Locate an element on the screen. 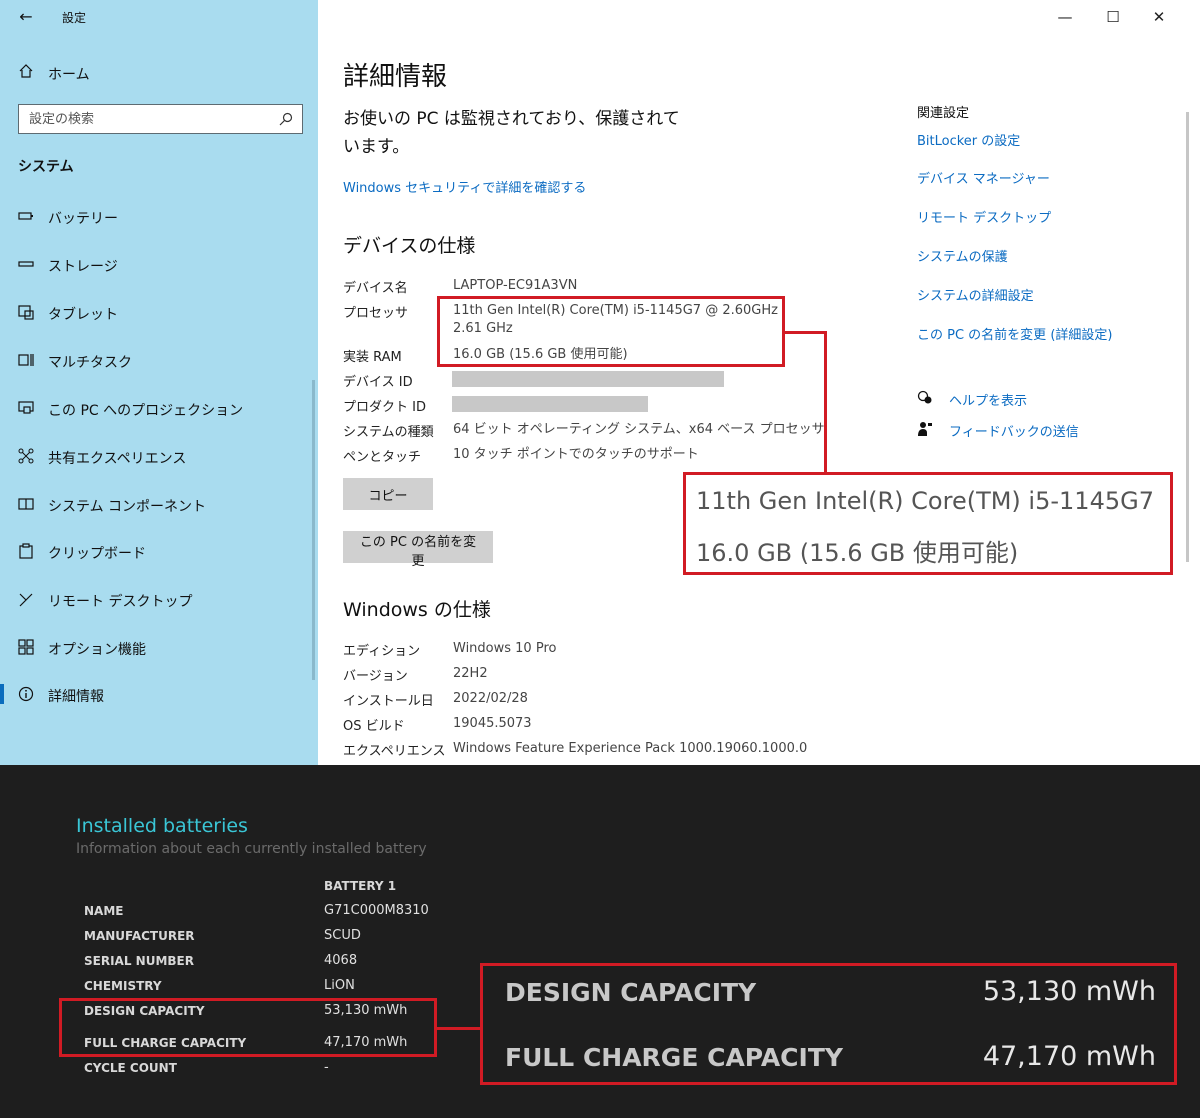 This screenshot has height=1118, width=1200. title-bar: ← 設定 is located at coordinates (159, 17).